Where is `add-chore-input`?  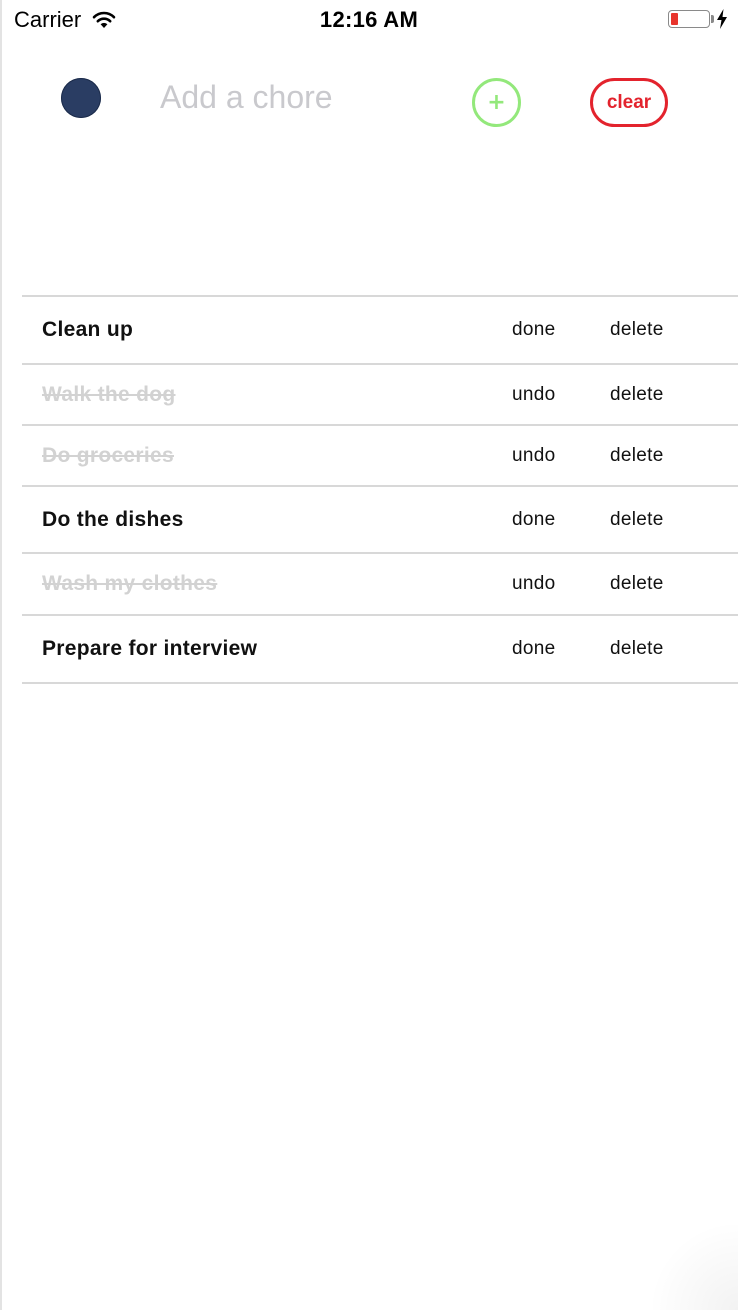
add-chore-input is located at coordinates (300, 97).